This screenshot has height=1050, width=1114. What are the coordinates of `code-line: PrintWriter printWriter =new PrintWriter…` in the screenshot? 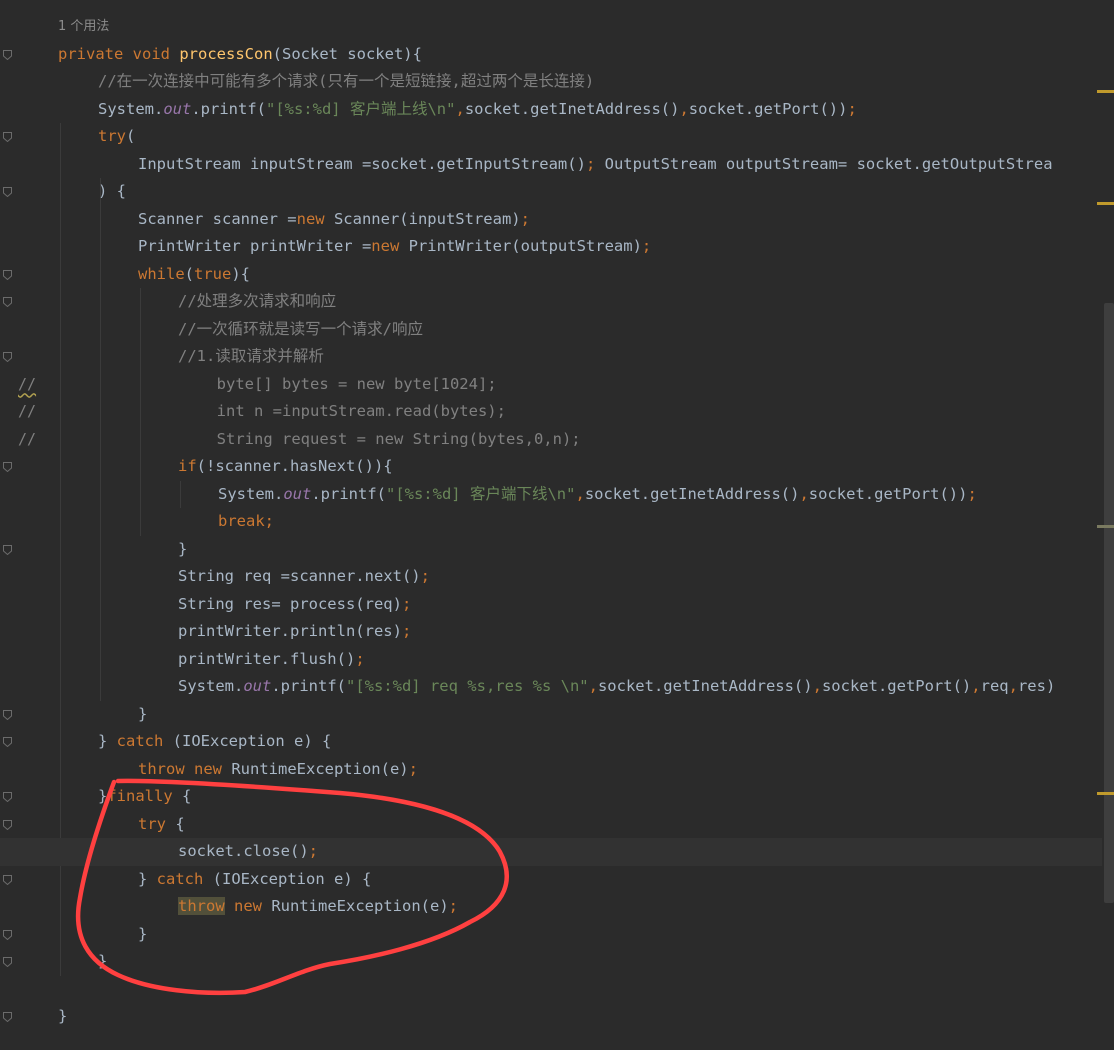 It's located at (551, 247).